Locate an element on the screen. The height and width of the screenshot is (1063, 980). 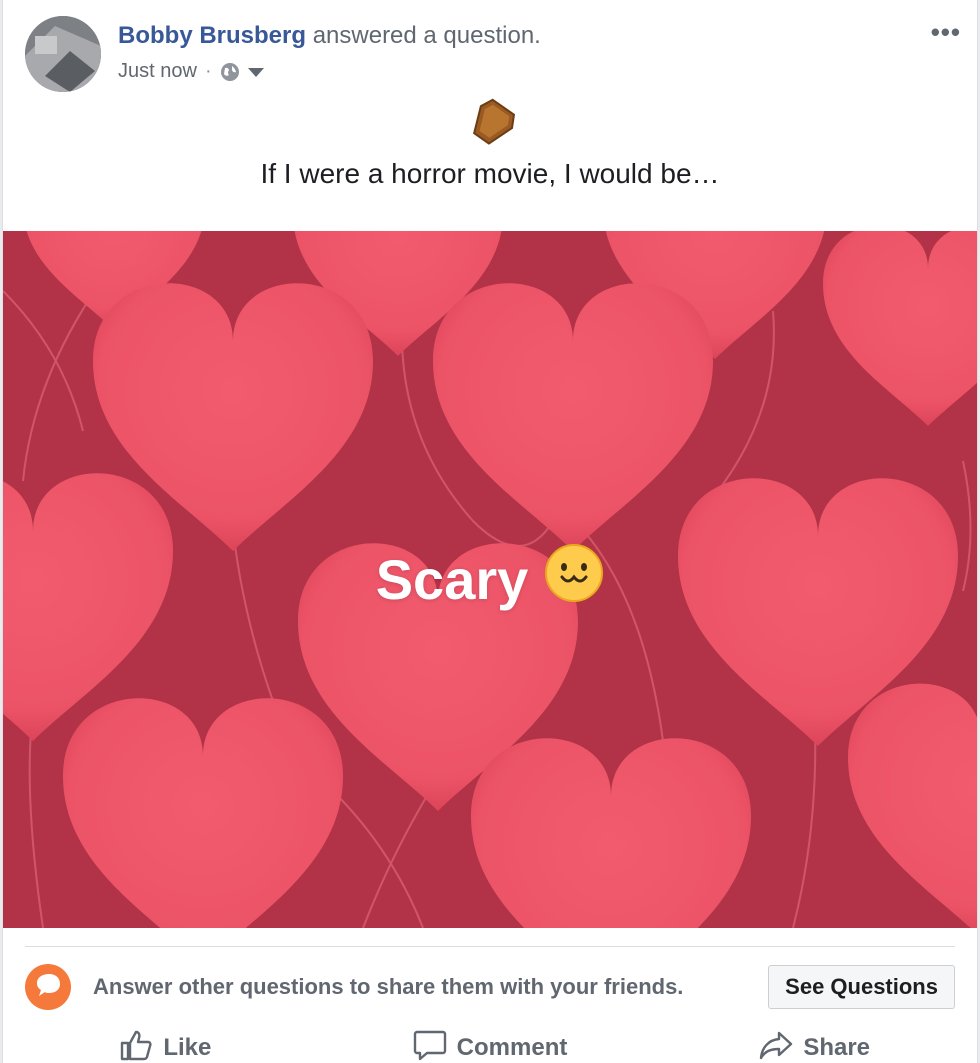
comment-button: Comment is located at coordinates (490, 1044).